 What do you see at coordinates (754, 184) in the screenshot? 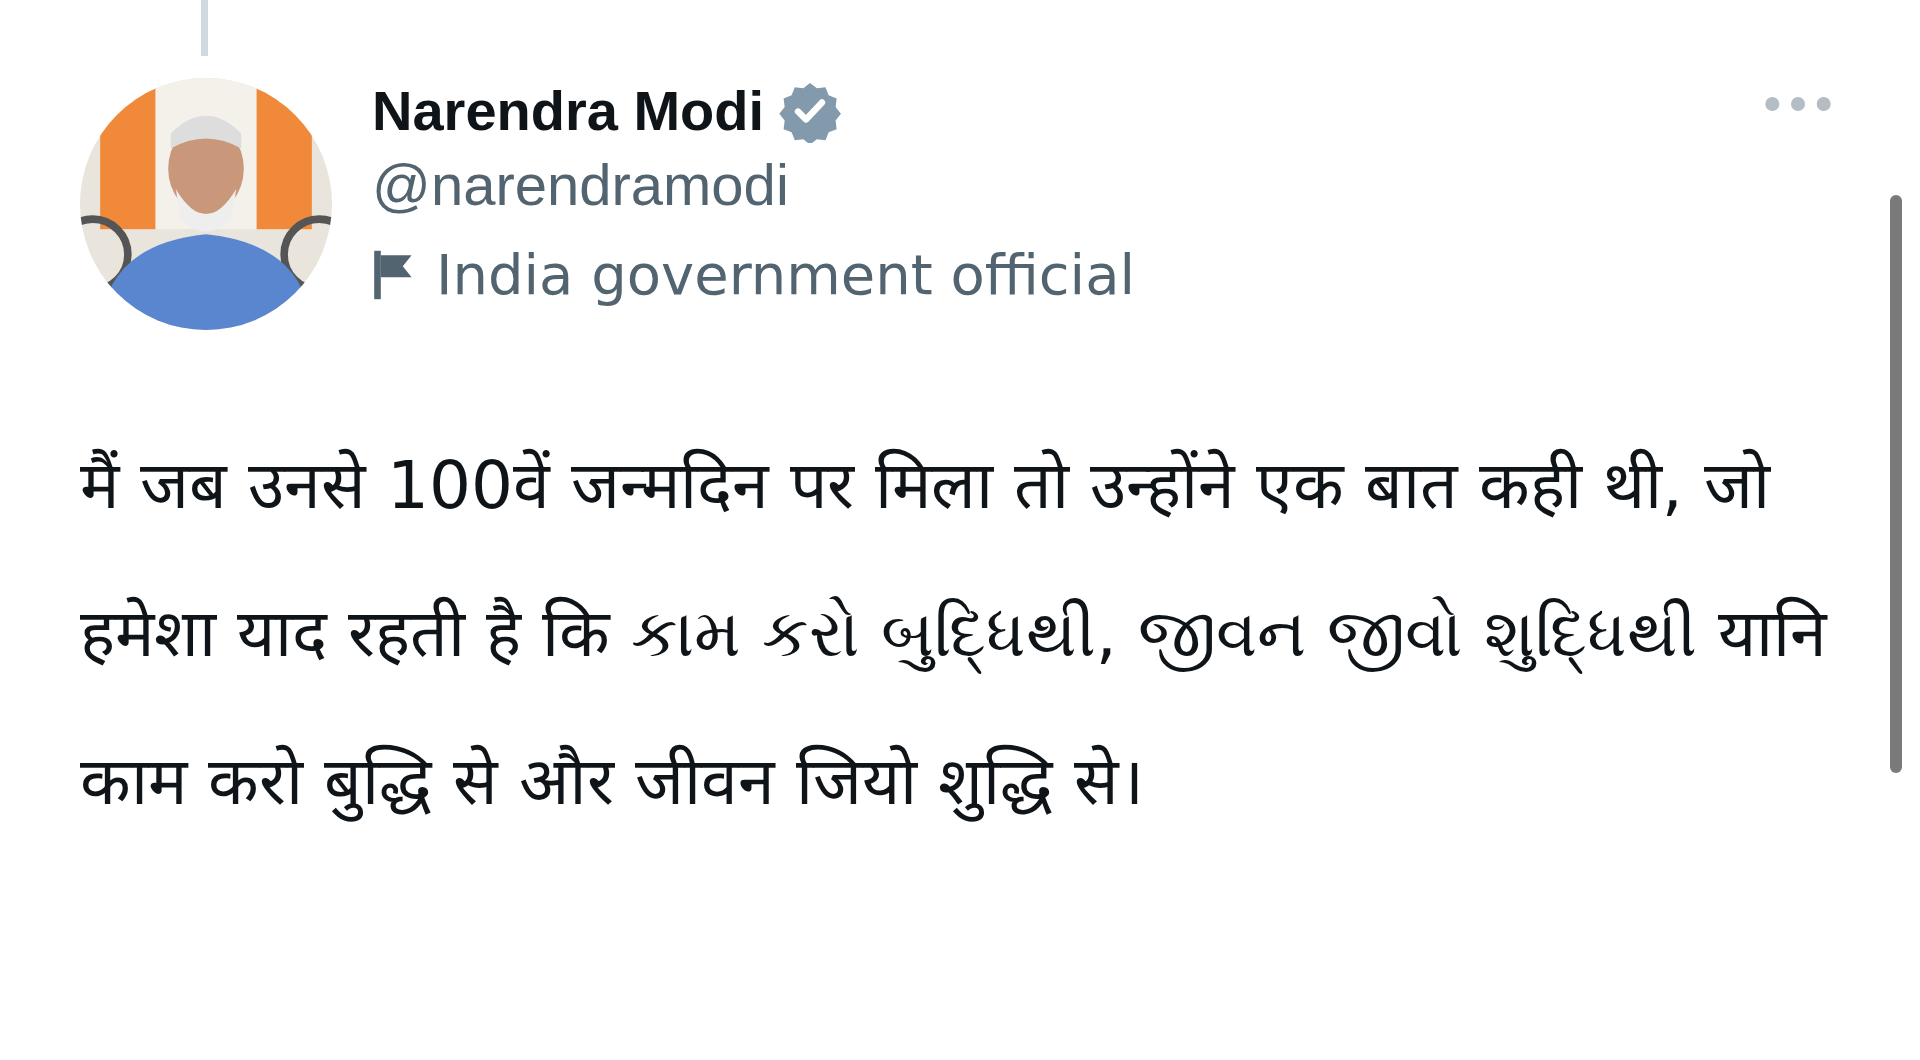
I see `author-handle: @narendramodi` at bounding box center [754, 184].